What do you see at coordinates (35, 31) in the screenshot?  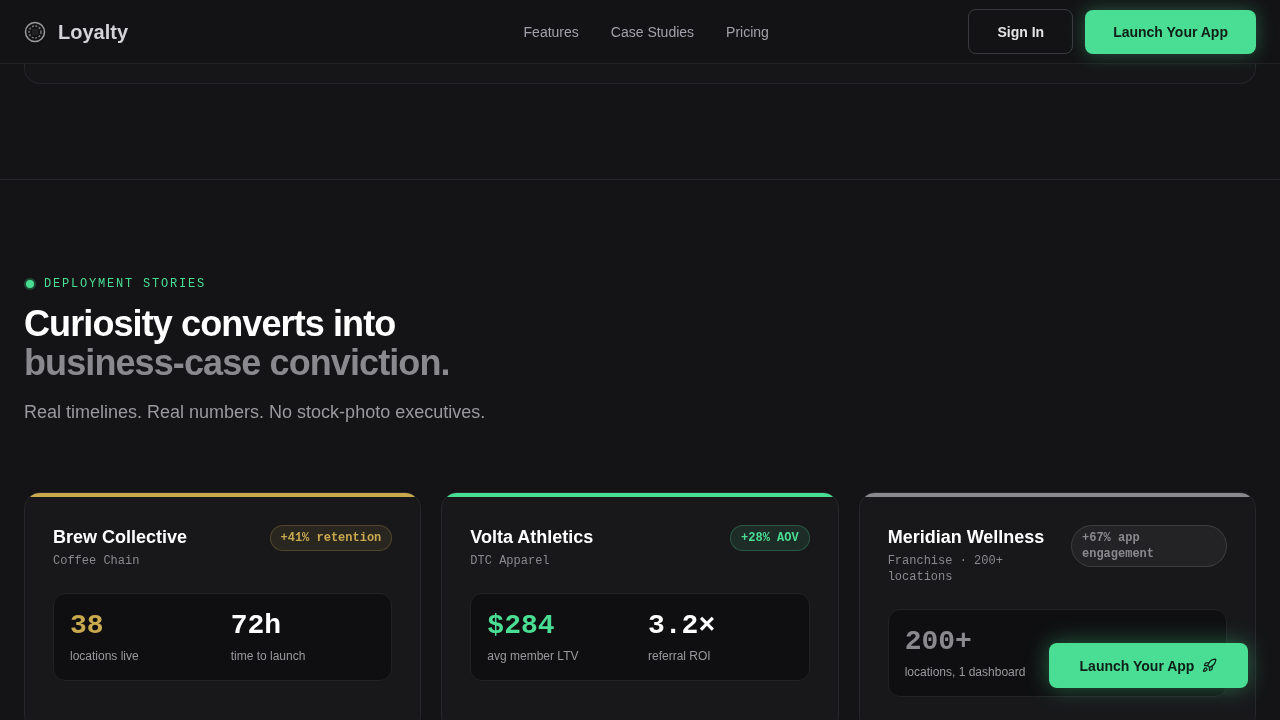 I see `logo-icon` at bounding box center [35, 31].